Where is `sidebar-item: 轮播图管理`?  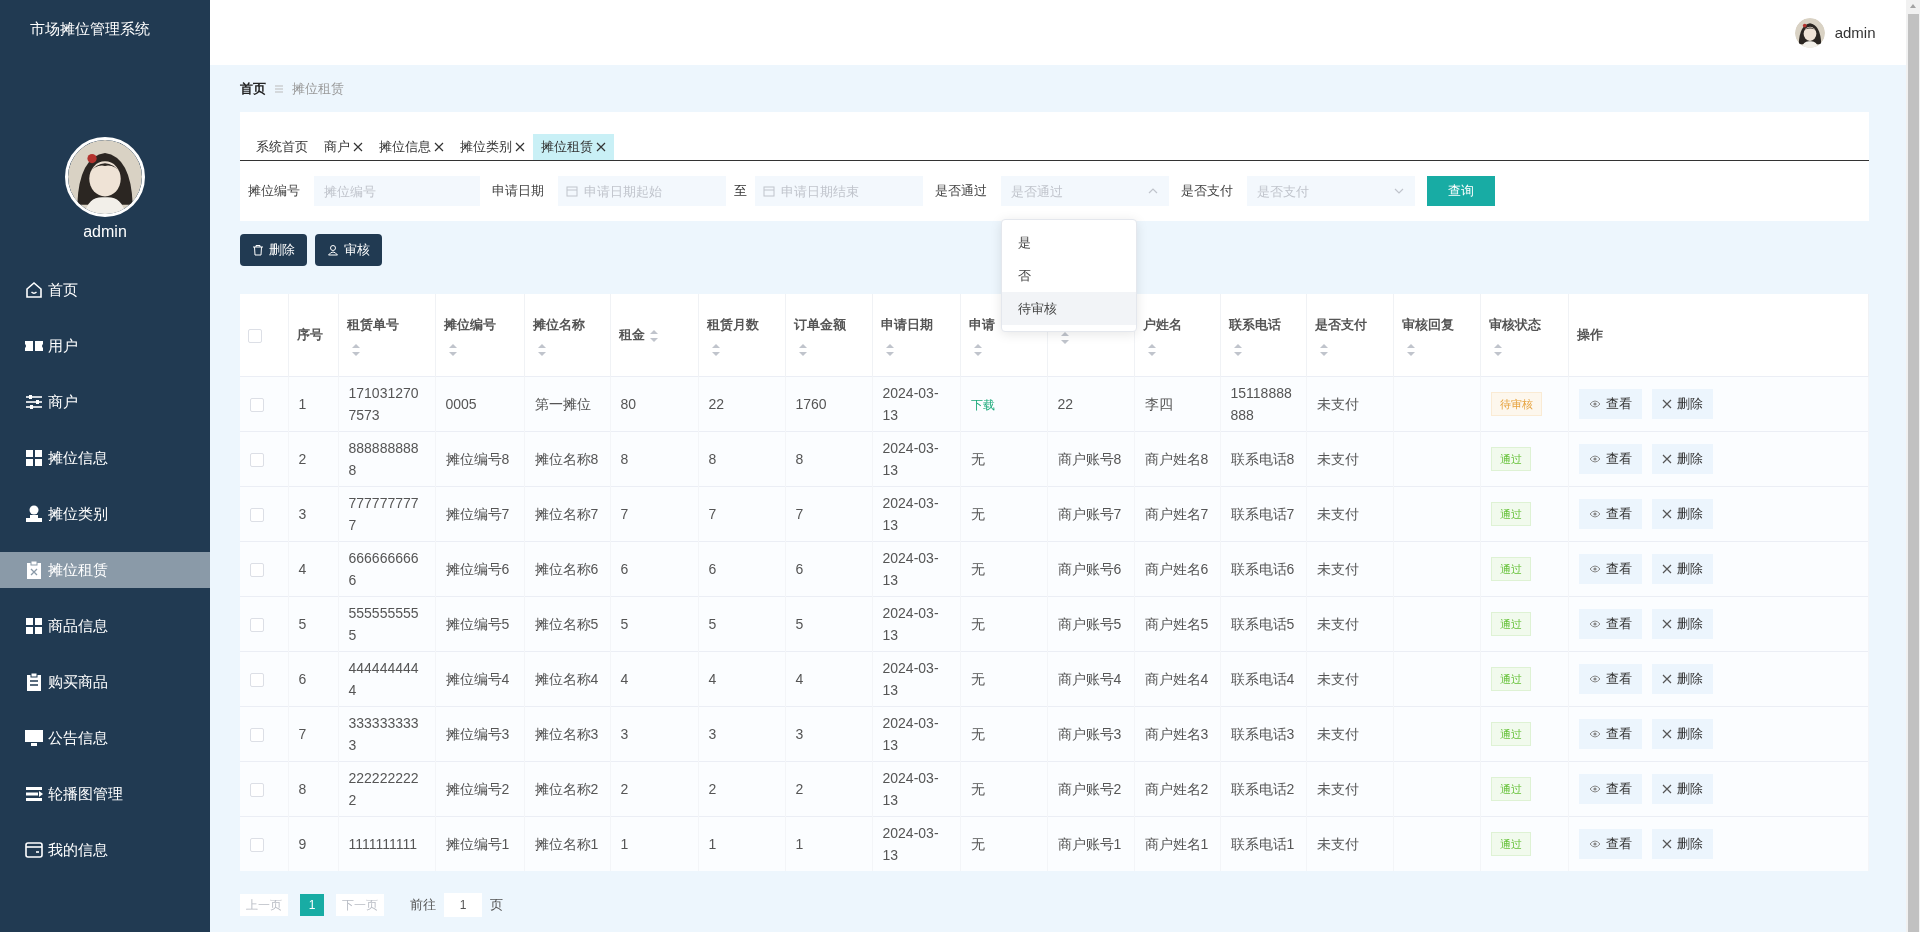 sidebar-item: 轮播图管理 is located at coordinates (105, 794).